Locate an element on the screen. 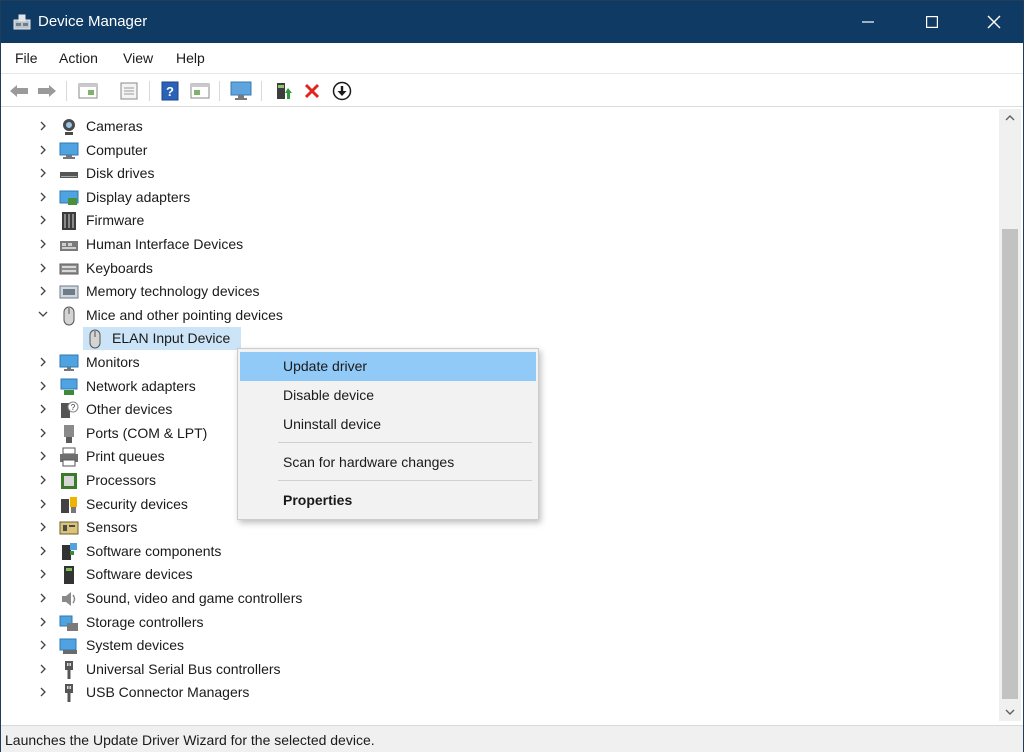 The height and width of the screenshot is (752, 1024). tree-category-label: Mice and other pointing devices is located at coordinates (184, 314).